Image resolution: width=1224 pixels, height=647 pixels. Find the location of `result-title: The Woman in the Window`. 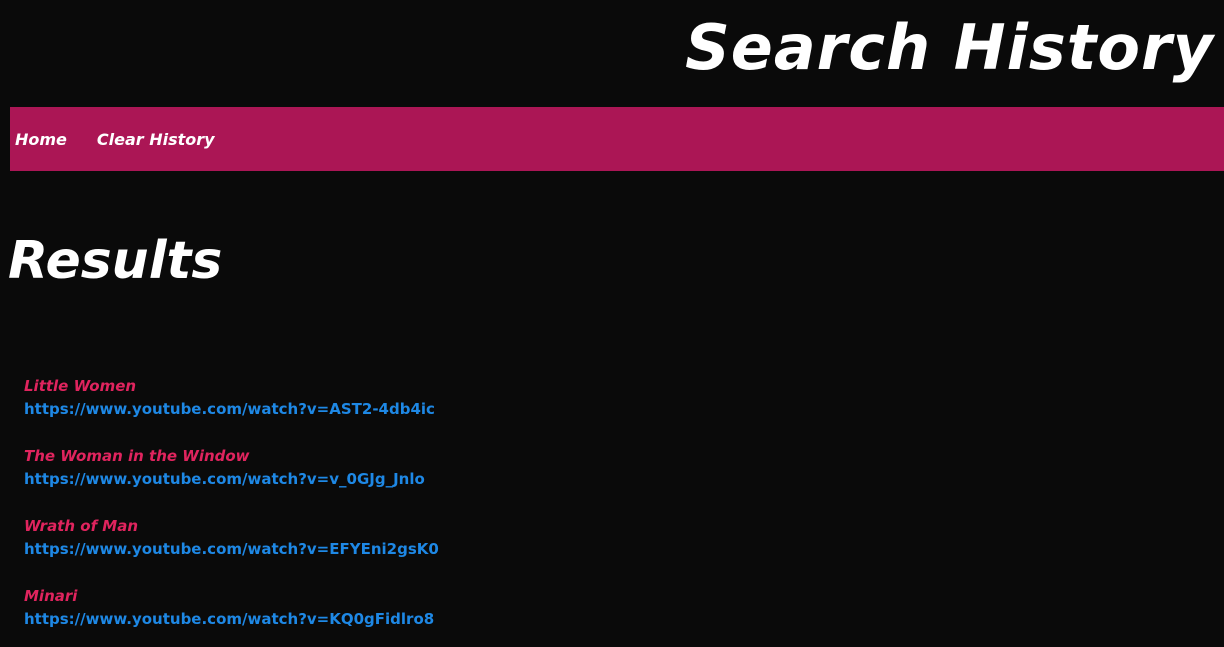

result-title: The Woman in the Window is located at coordinates (137, 456).